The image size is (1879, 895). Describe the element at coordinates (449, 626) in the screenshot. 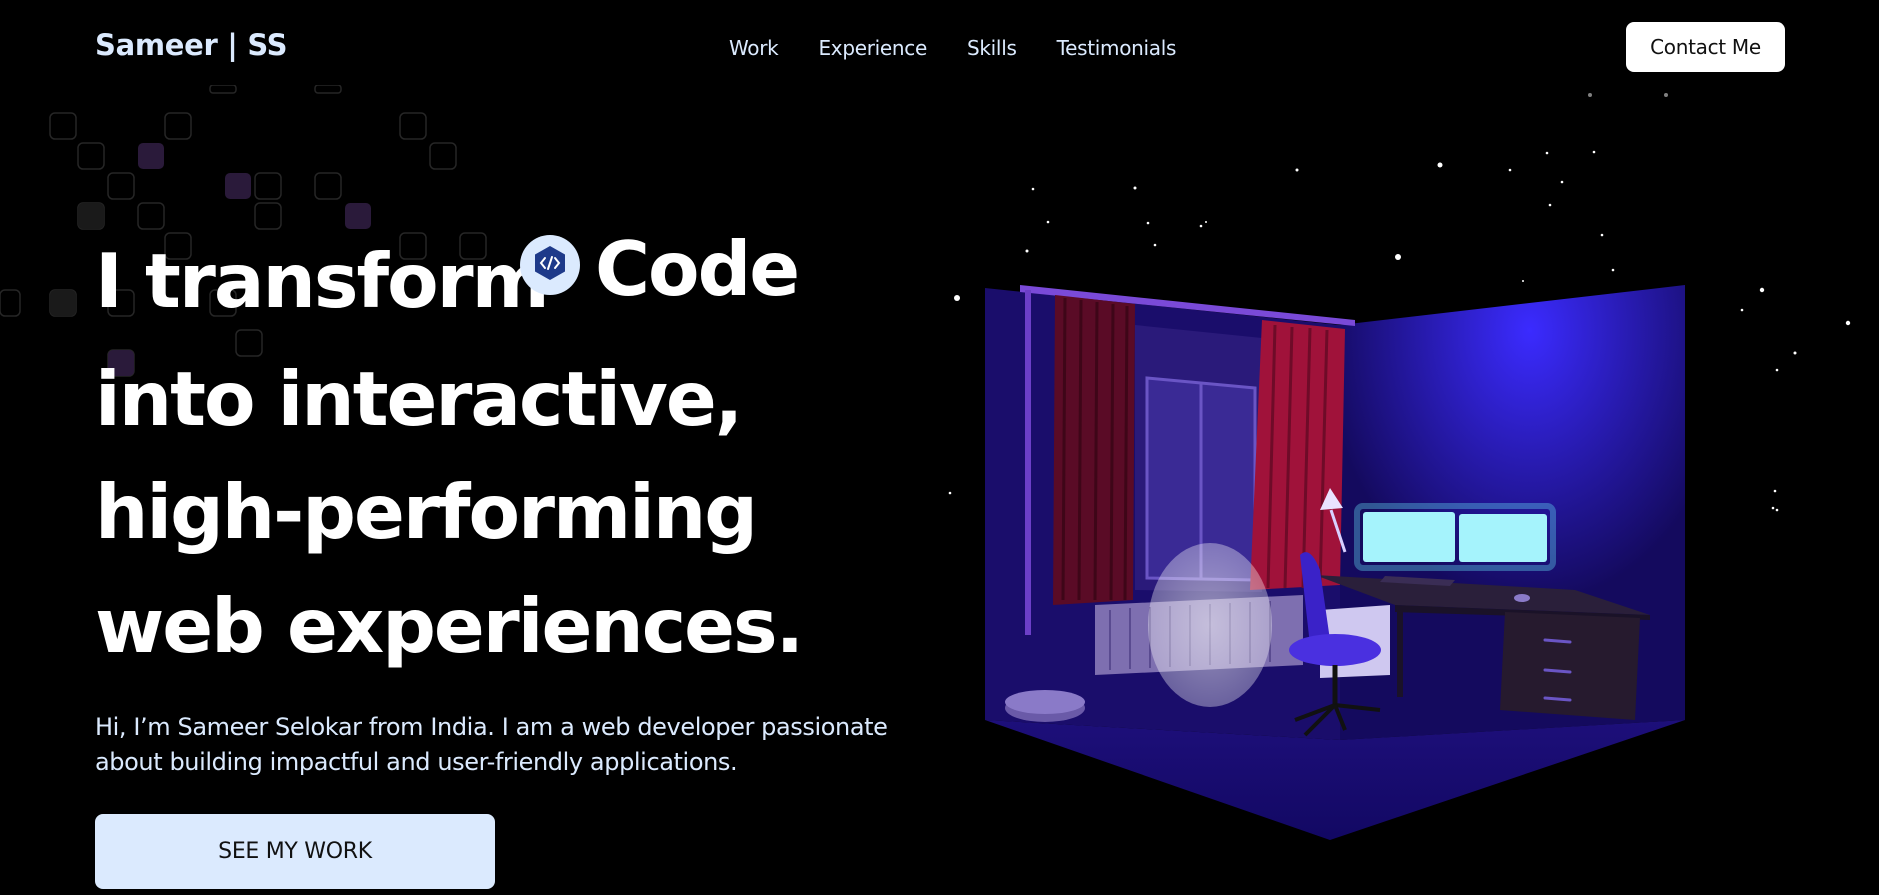

I see `hero-headline-line4: web experiences.` at that location.